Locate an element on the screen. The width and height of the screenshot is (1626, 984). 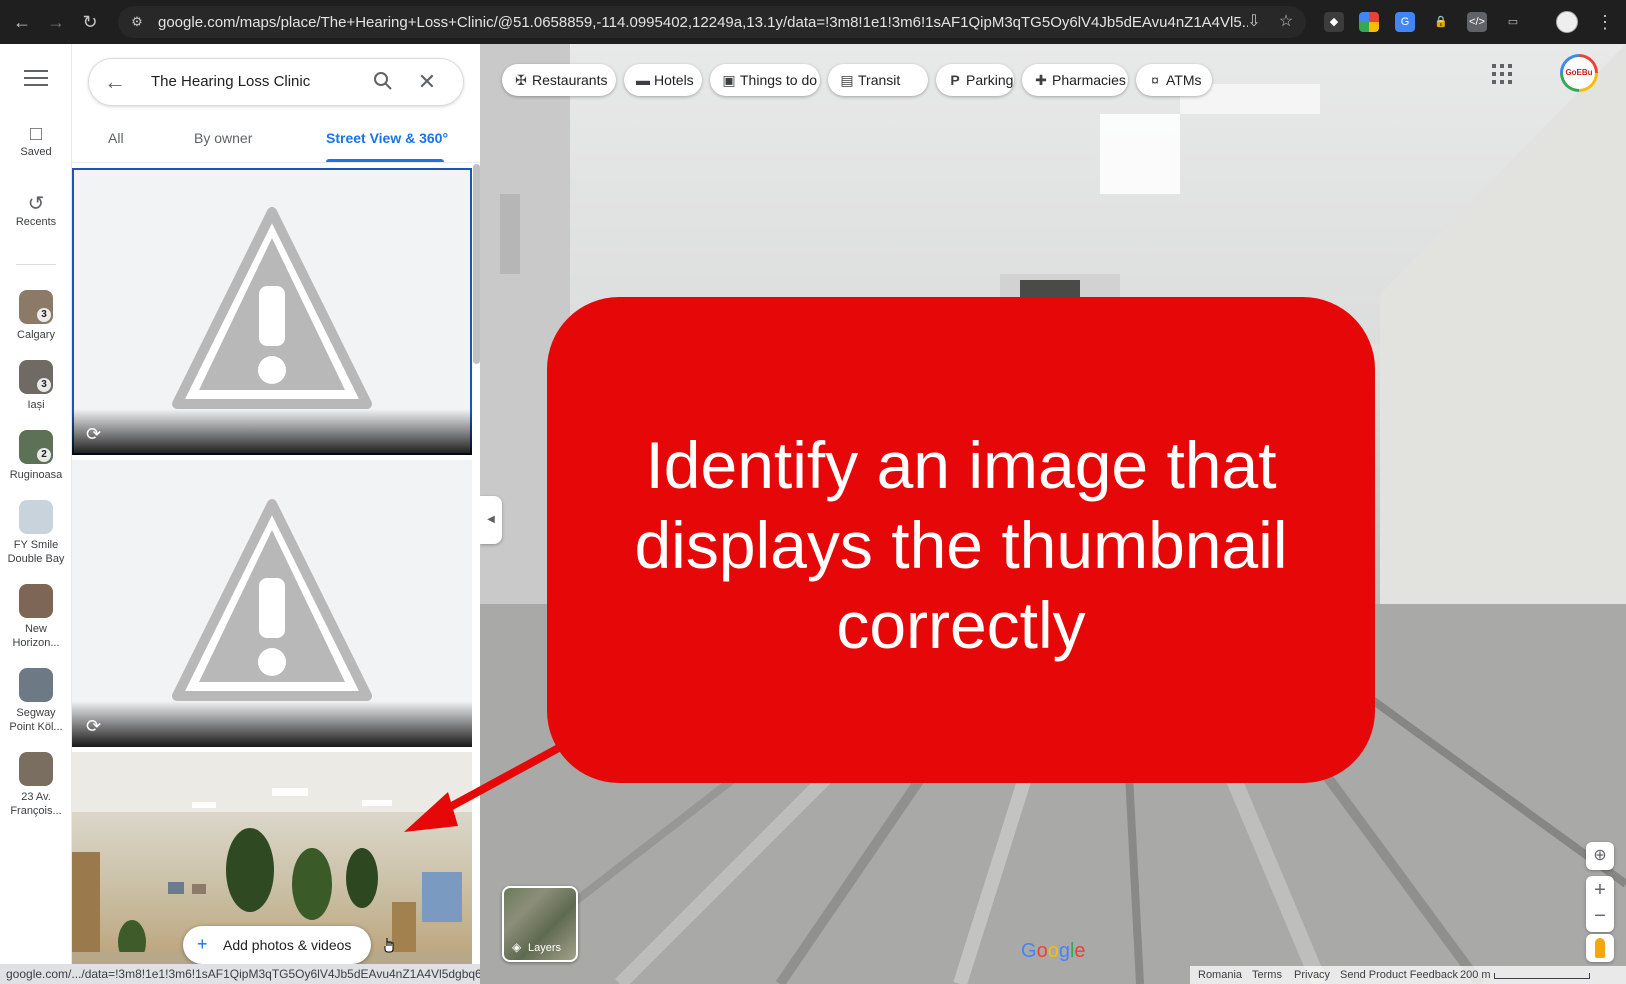
bed-icon: ▬ is located at coordinates (643, 80).